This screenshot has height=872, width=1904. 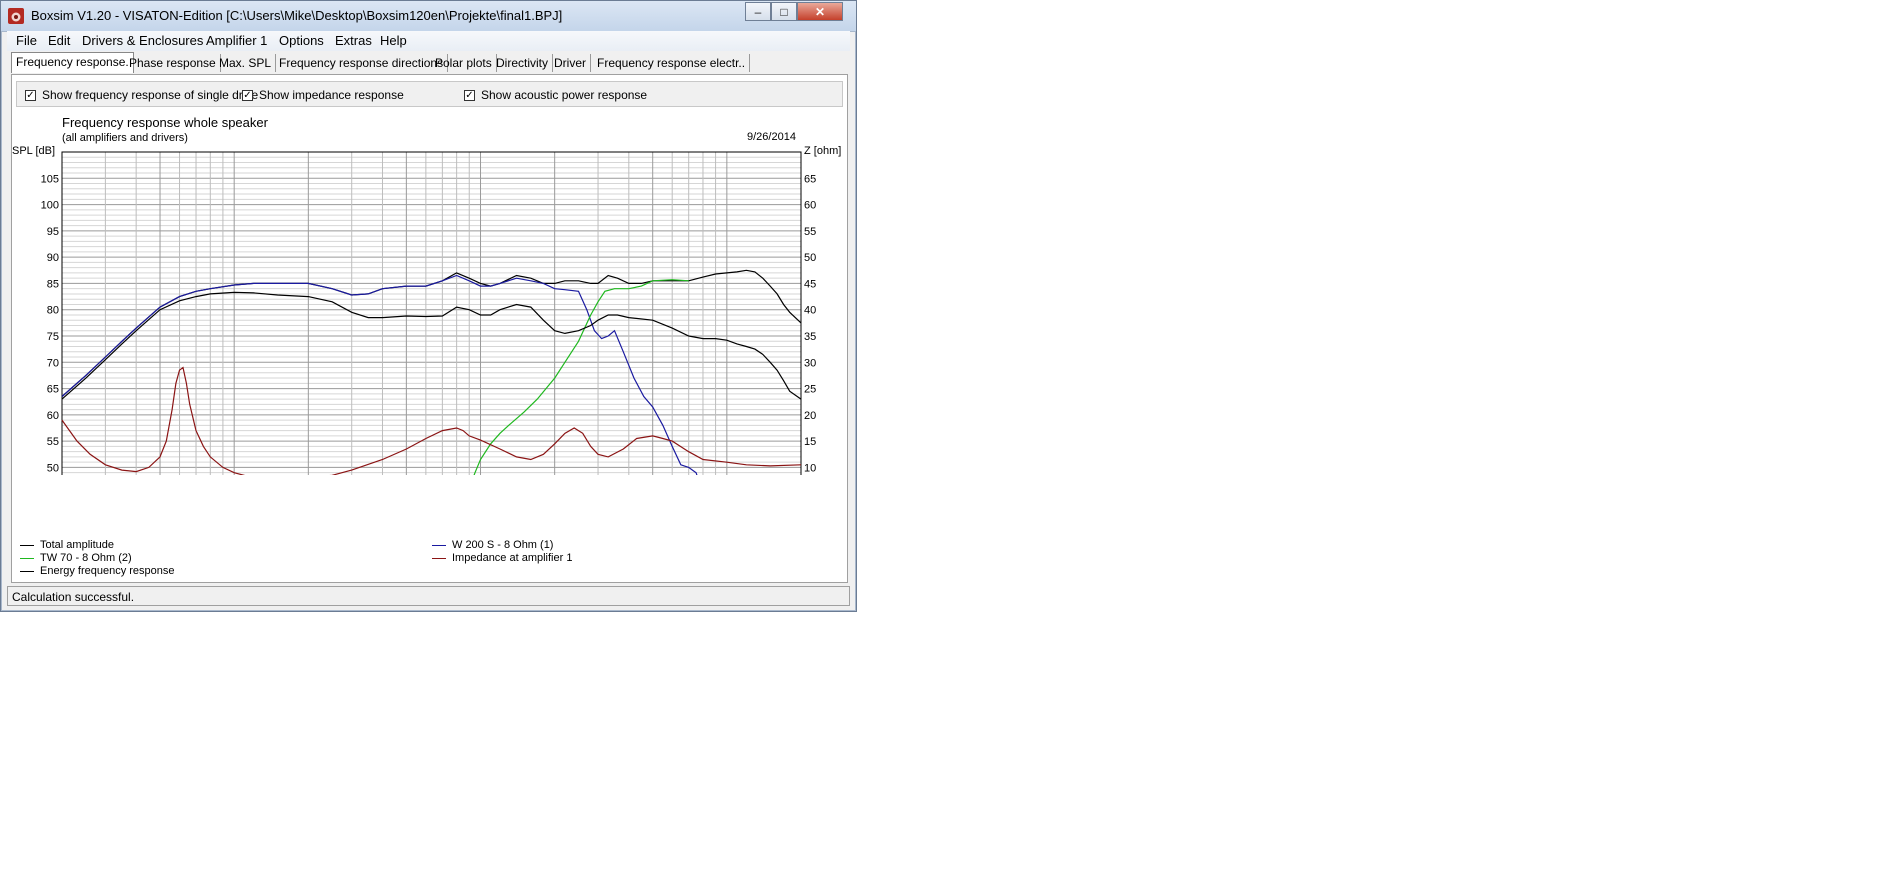 I want to click on legend-label-tweeter: TW 70 - 8 Ohm (2), so click(x=86, y=558).